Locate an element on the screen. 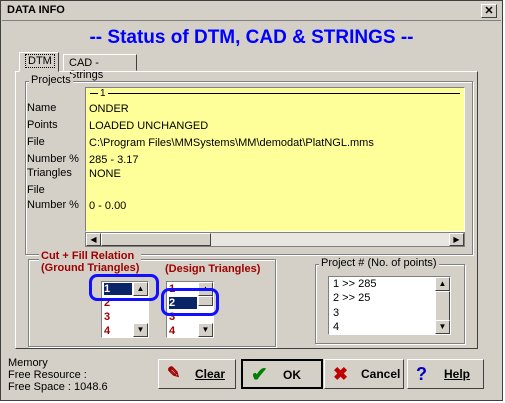 The height and width of the screenshot is (403, 505). label-tri-file: File is located at coordinates (36, 190).